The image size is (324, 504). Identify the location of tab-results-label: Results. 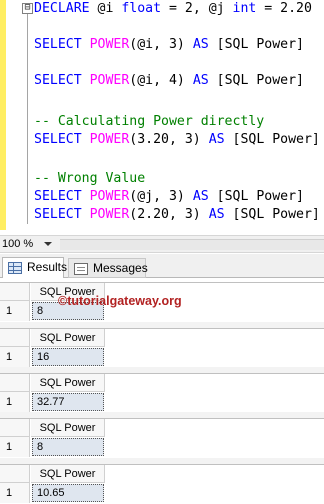
(47, 267).